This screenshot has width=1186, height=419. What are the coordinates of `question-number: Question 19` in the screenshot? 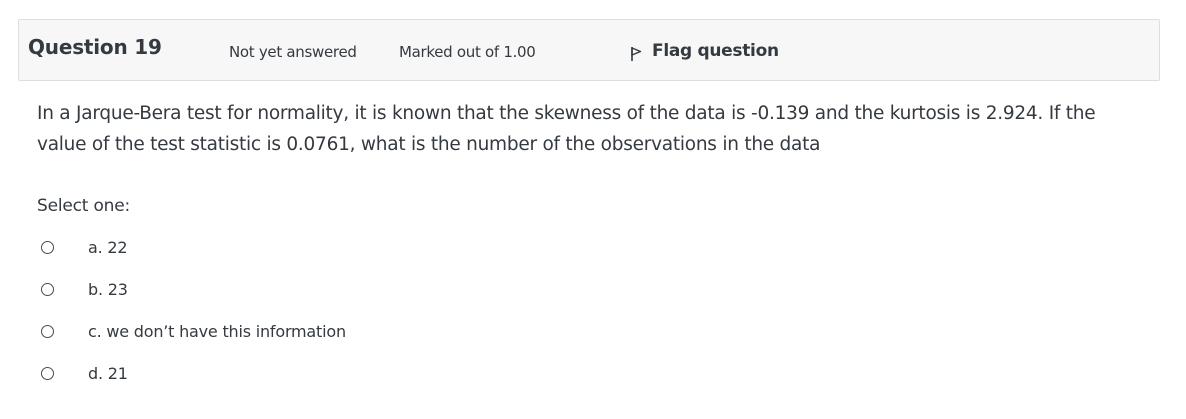 It's located at (95, 47).